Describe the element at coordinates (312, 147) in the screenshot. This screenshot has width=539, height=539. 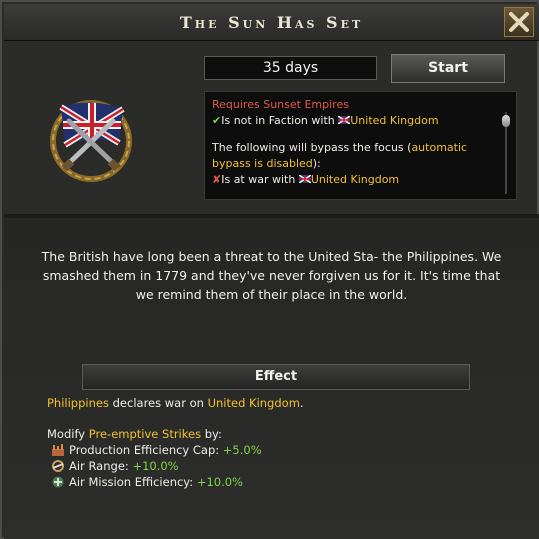
I see `bypass-text: The following will bypass the focus (` at that location.